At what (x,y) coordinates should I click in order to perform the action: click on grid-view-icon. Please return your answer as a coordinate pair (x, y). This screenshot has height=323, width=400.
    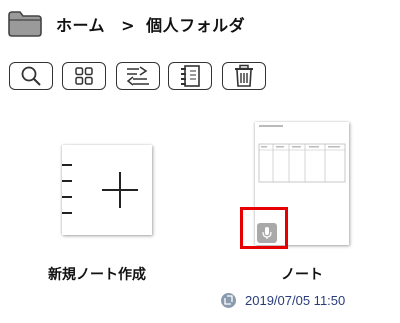
    Looking at the image, I should click on (84, 76).